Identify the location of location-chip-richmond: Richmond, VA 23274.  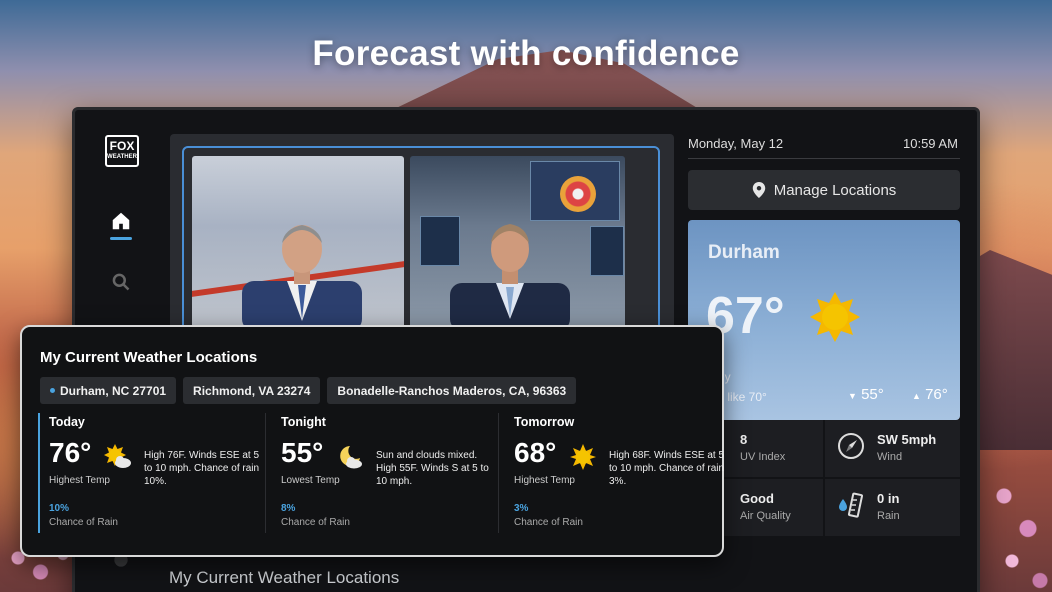
(252, 390).